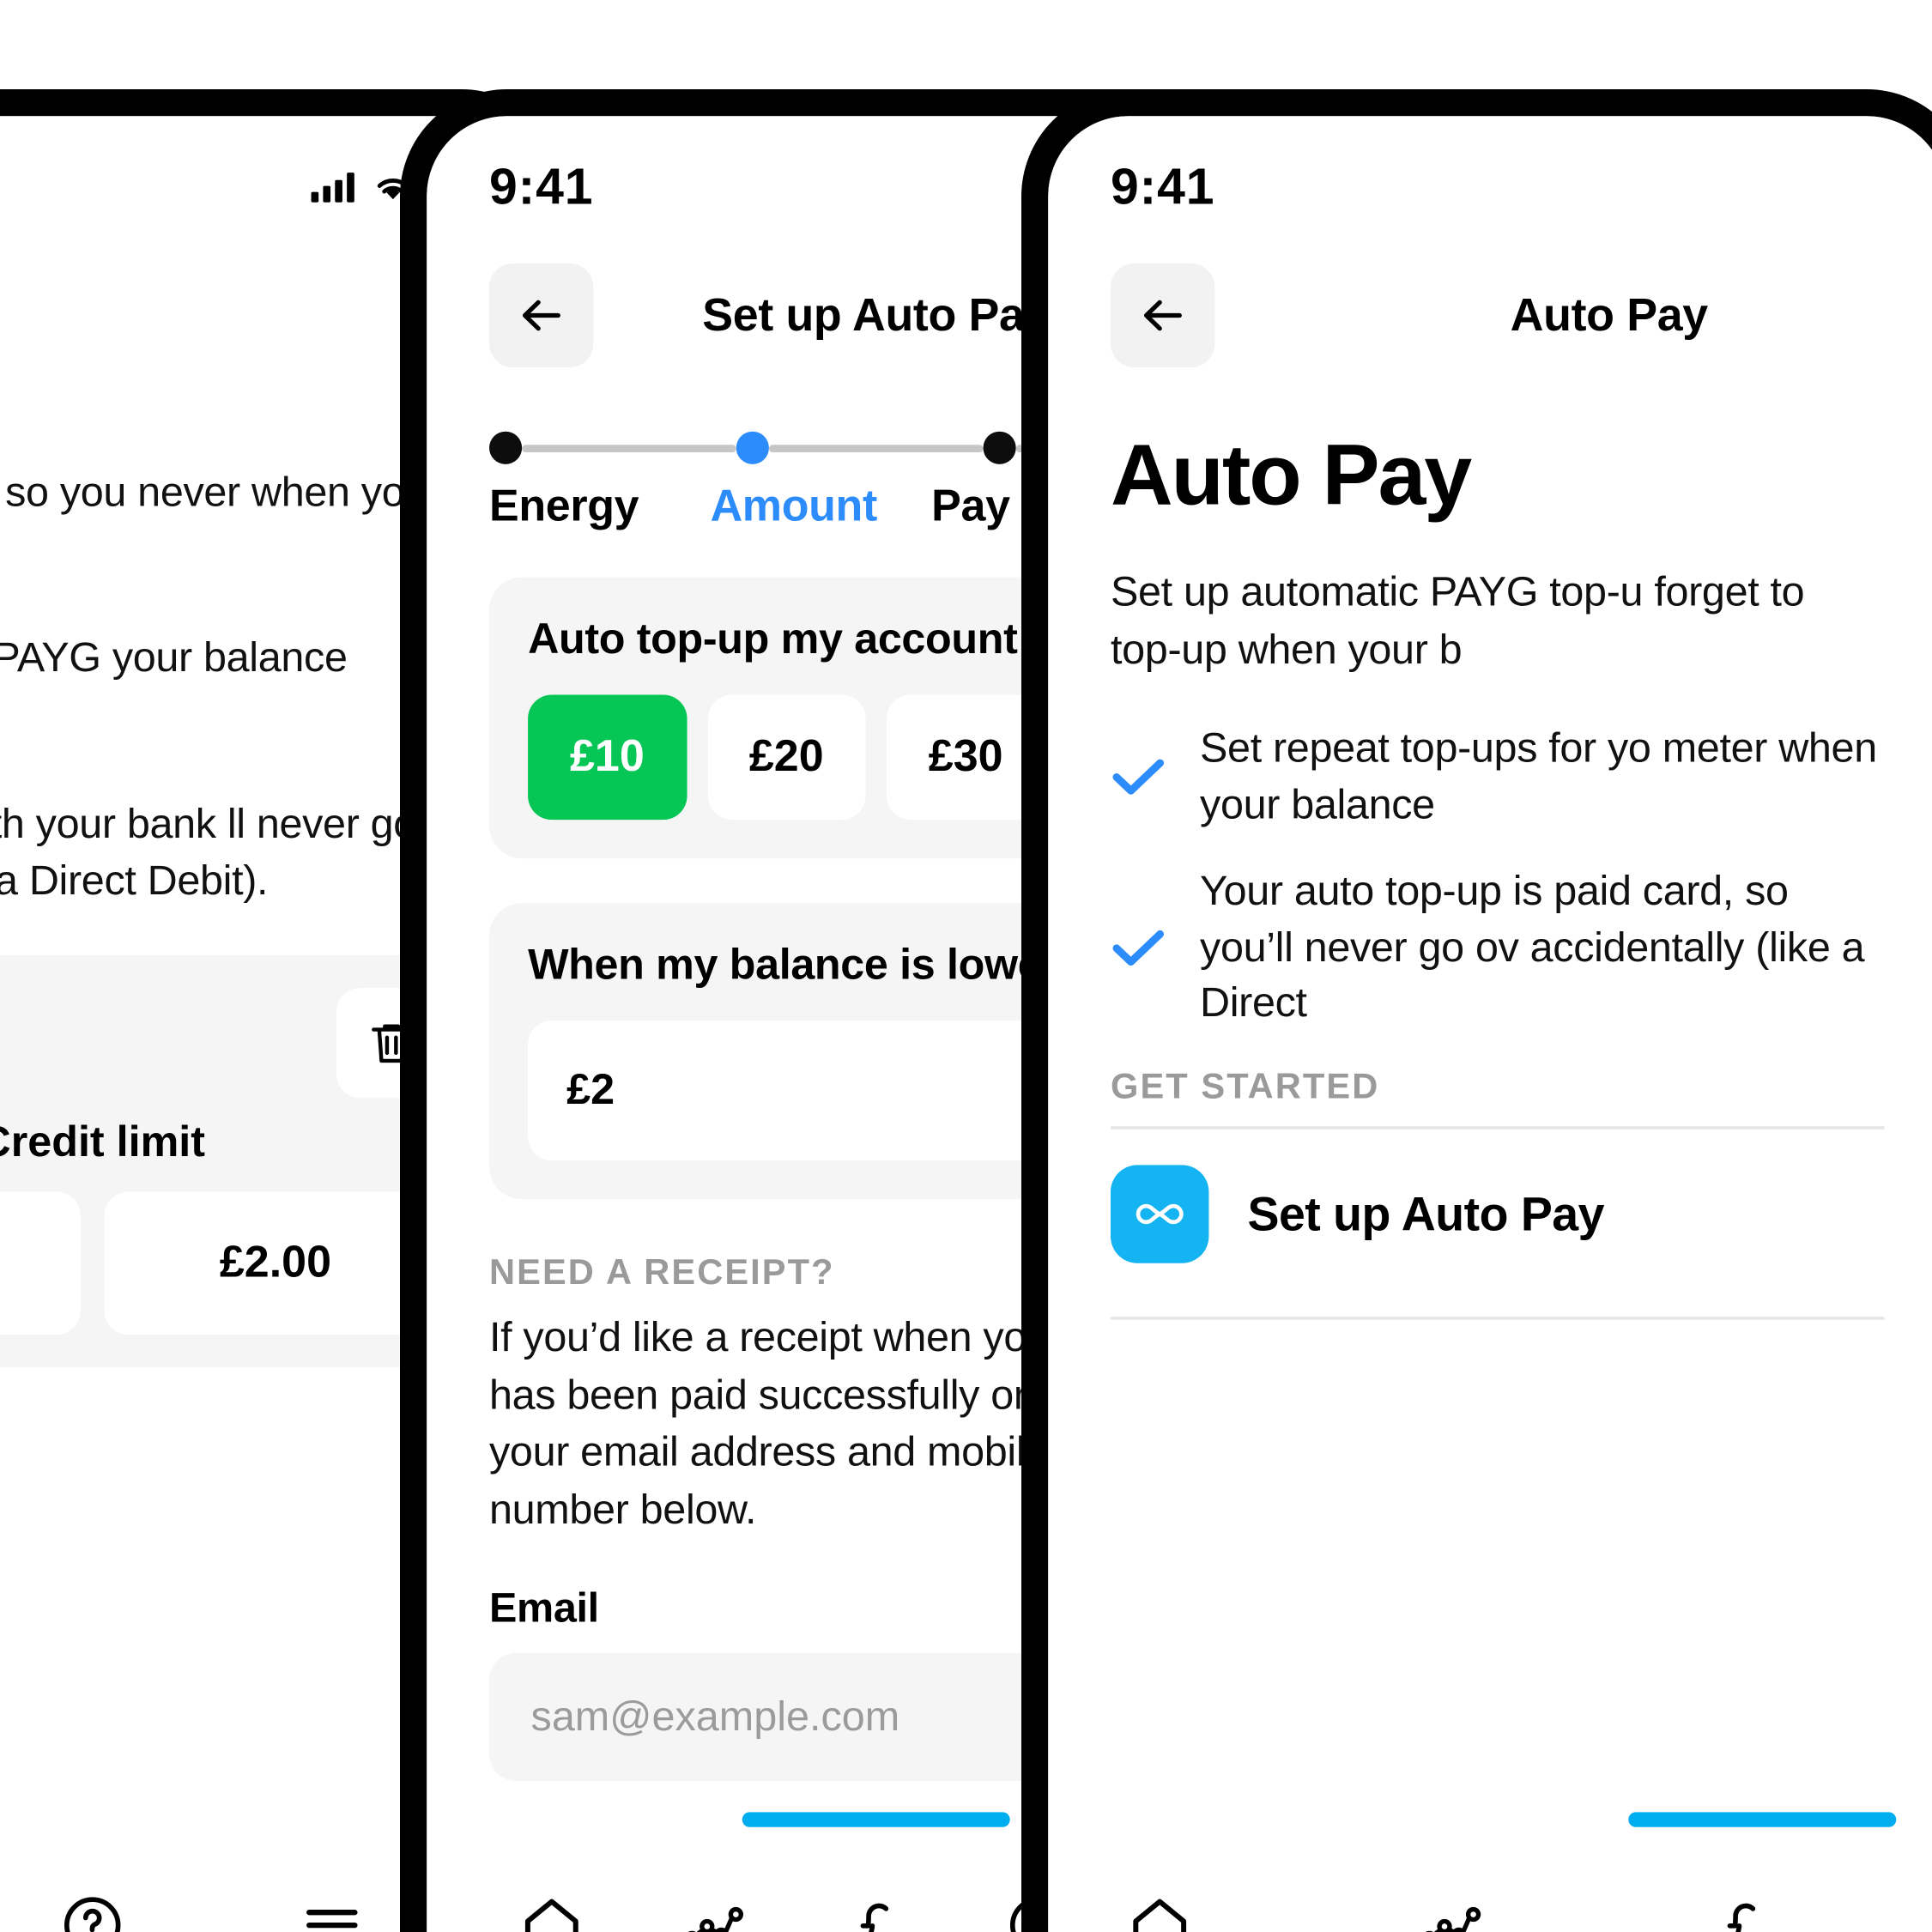 Image resolution: width=1932 pixels, height=1932 pixels. I want to click on infinity-tile, so click(1160, 1215).